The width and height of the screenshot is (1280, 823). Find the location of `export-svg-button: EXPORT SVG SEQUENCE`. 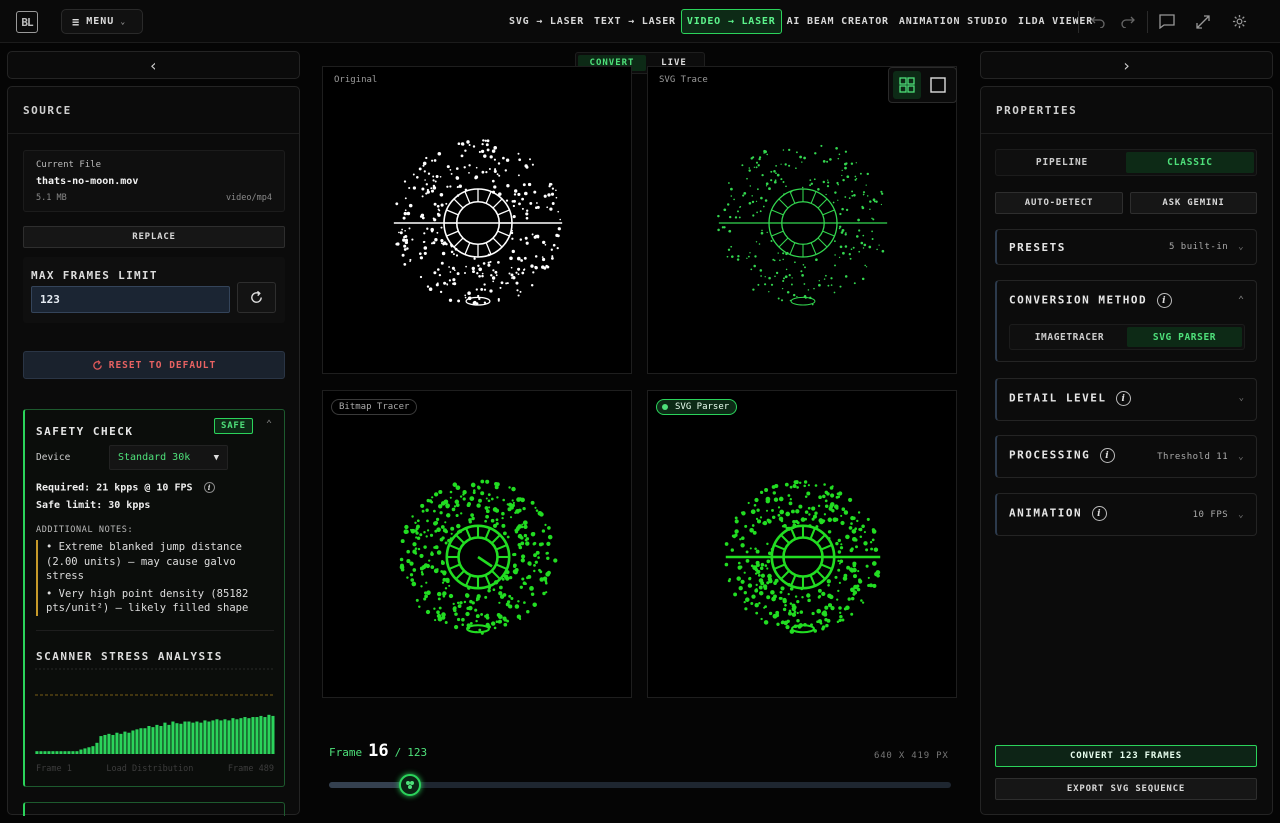

export-svg-button: EXPORT SVG SEQUENCE is located at coordinates (1126, 789).